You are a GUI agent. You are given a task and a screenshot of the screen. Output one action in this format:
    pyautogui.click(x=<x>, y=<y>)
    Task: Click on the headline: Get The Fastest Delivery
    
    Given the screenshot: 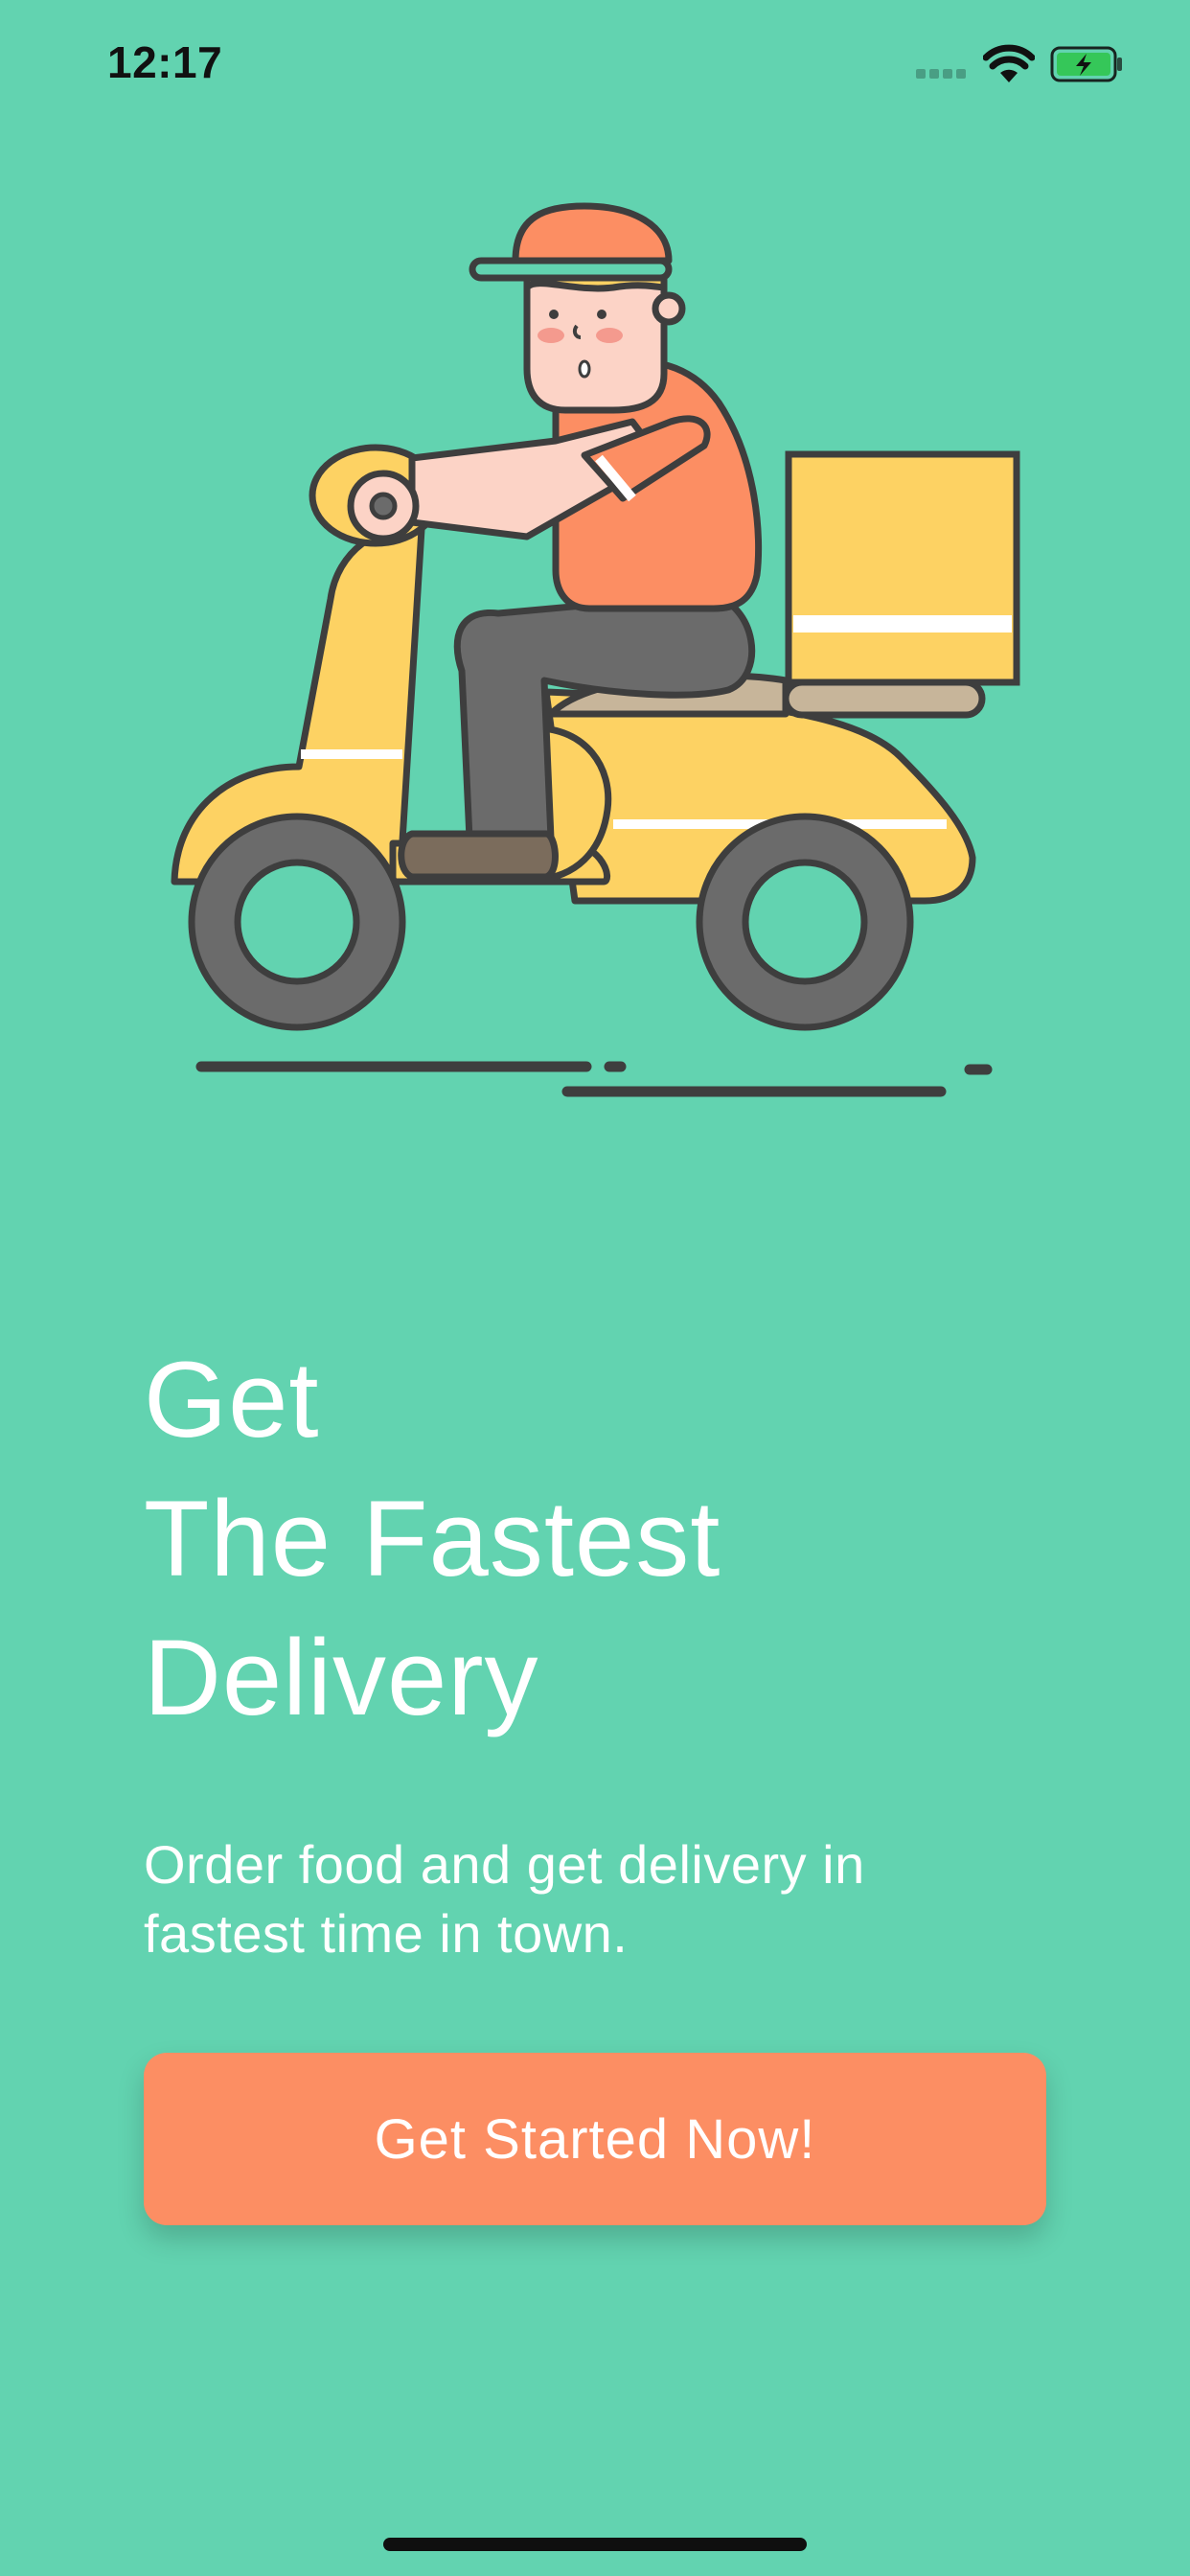 What is the action you would take?
    pyautogui.click(x=599, y=1538)
    